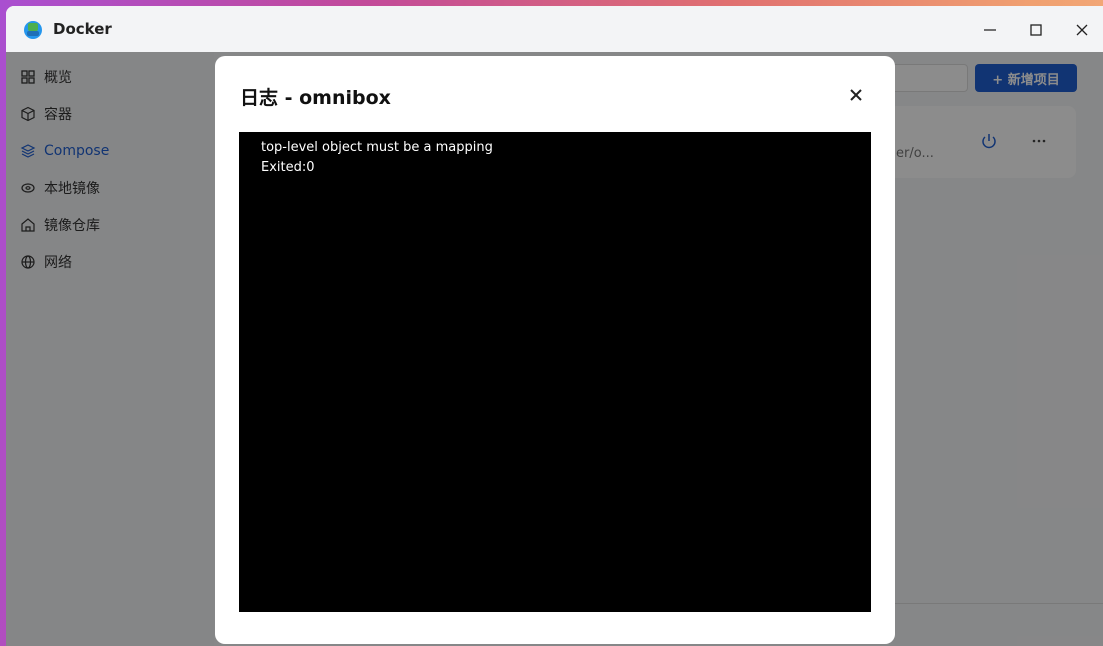 The image size is (1103, 646). I want to click on minimize-icon, so click(990, 30).